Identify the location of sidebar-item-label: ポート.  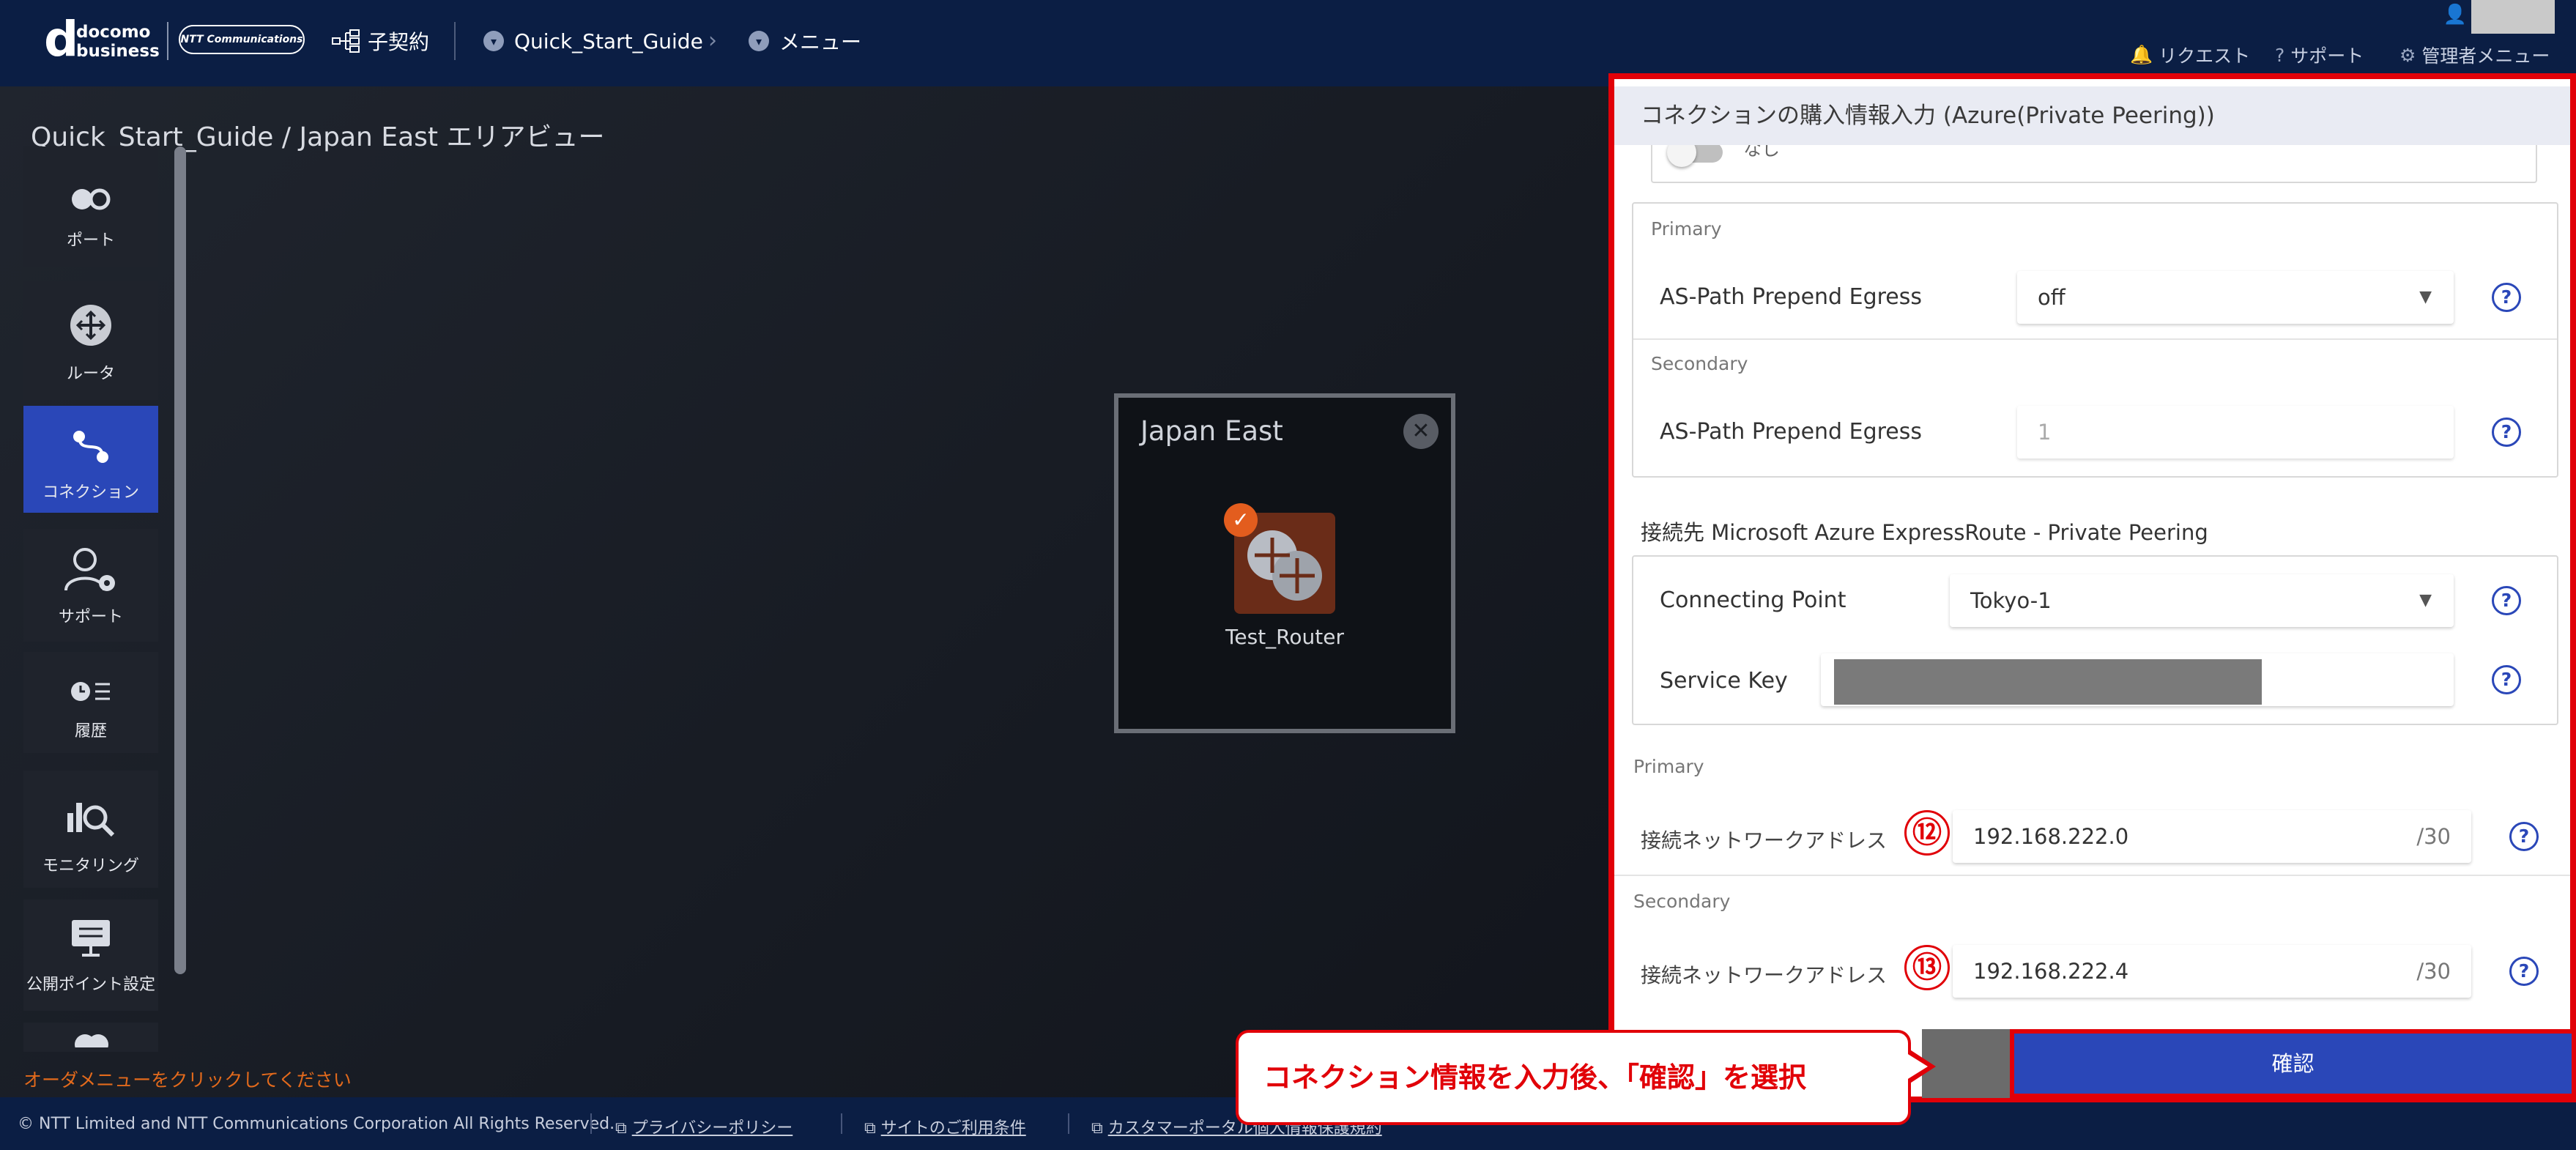
(90, 240).